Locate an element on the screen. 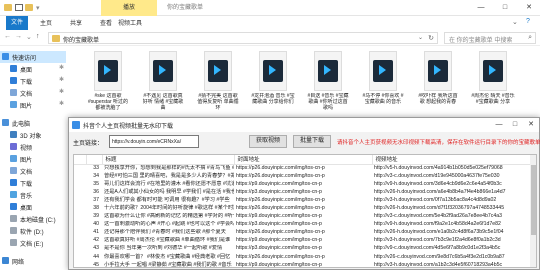  sidebar-item: 下载 is located at coordinates (33, 183).